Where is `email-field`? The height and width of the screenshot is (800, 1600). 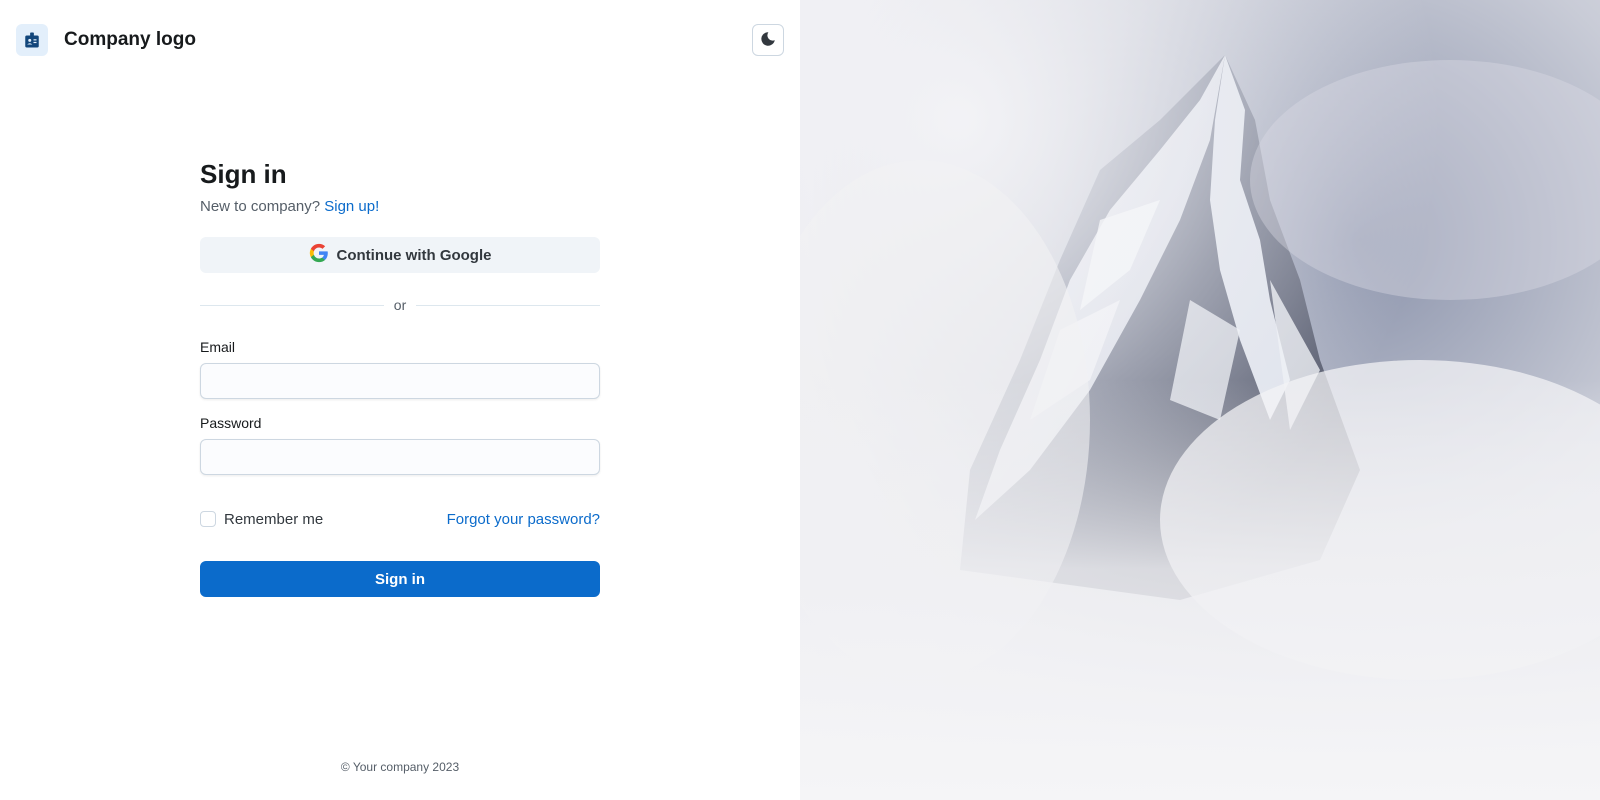 email-field is located at coordinates (400, 381).